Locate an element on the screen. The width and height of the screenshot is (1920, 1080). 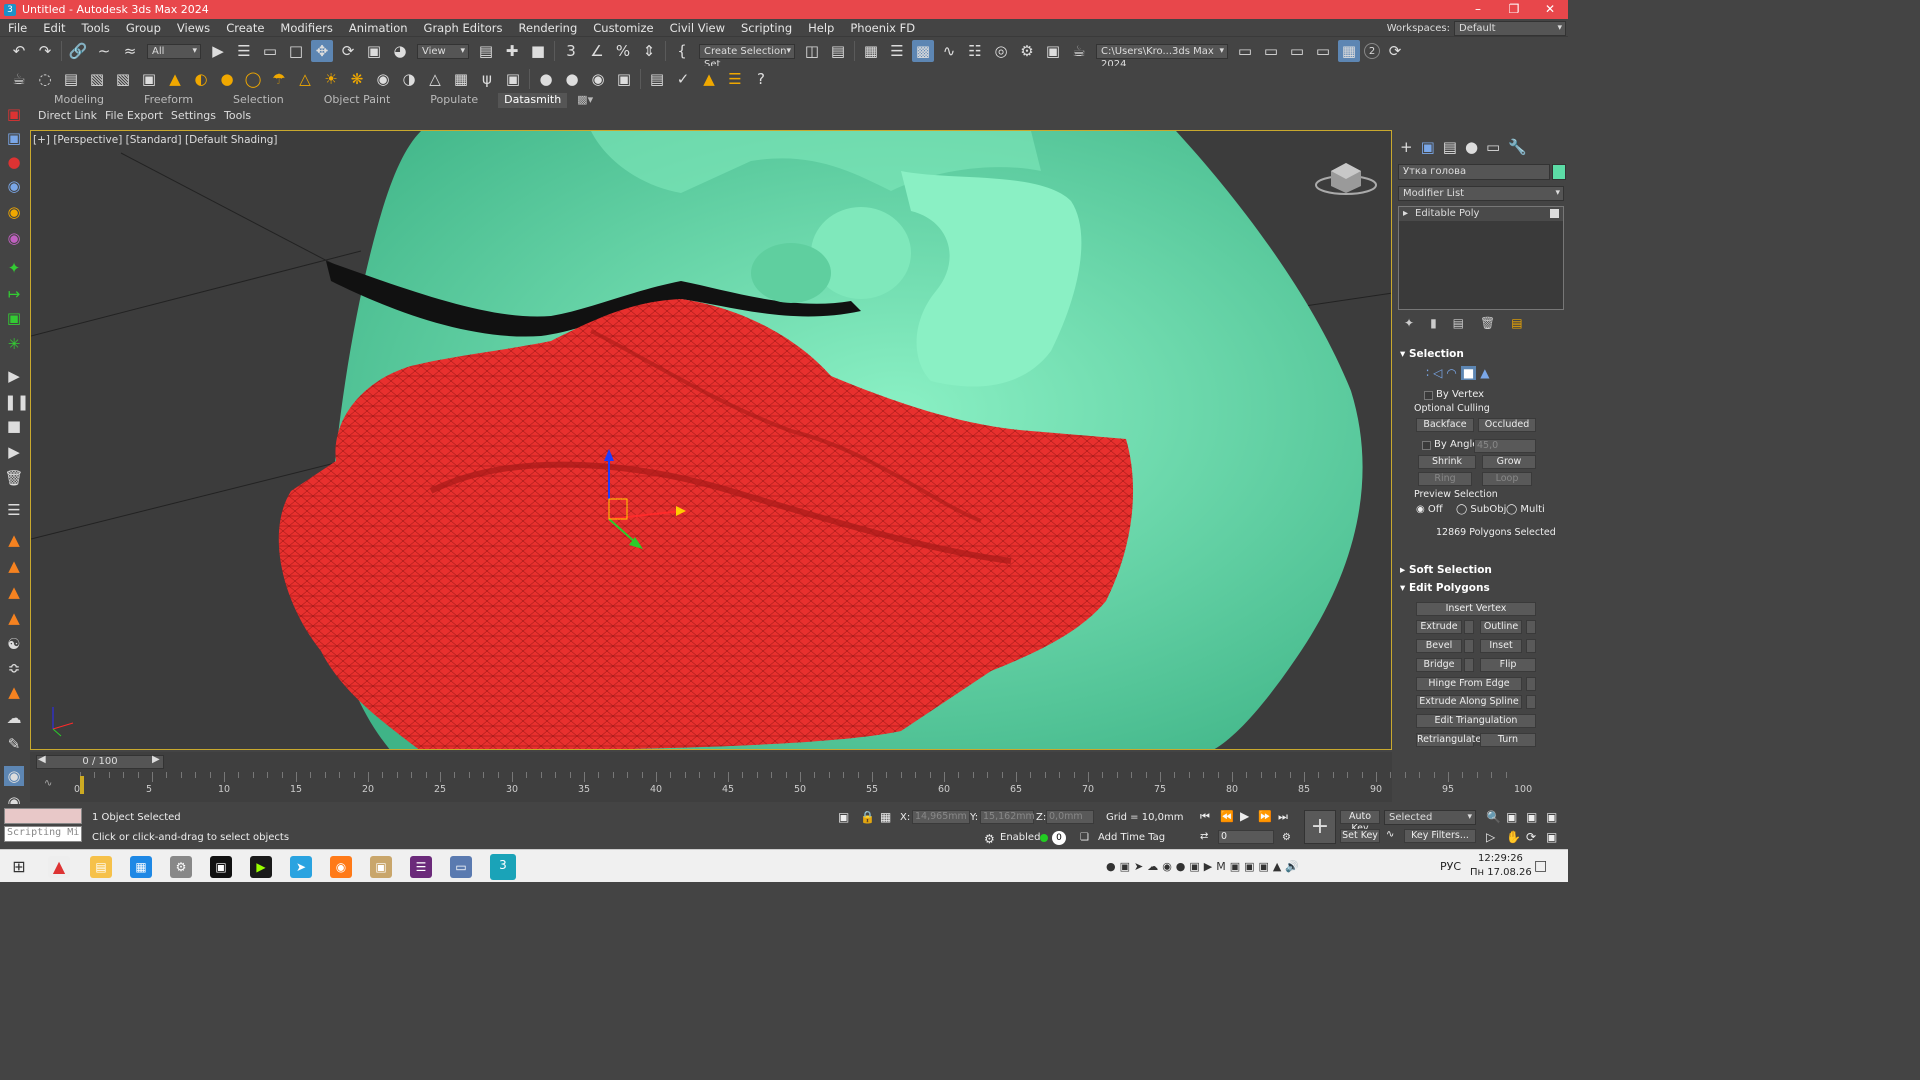
edit-polygons-rollout-header: ▾ Edit Polygons is located at coordinates (1445, 590).